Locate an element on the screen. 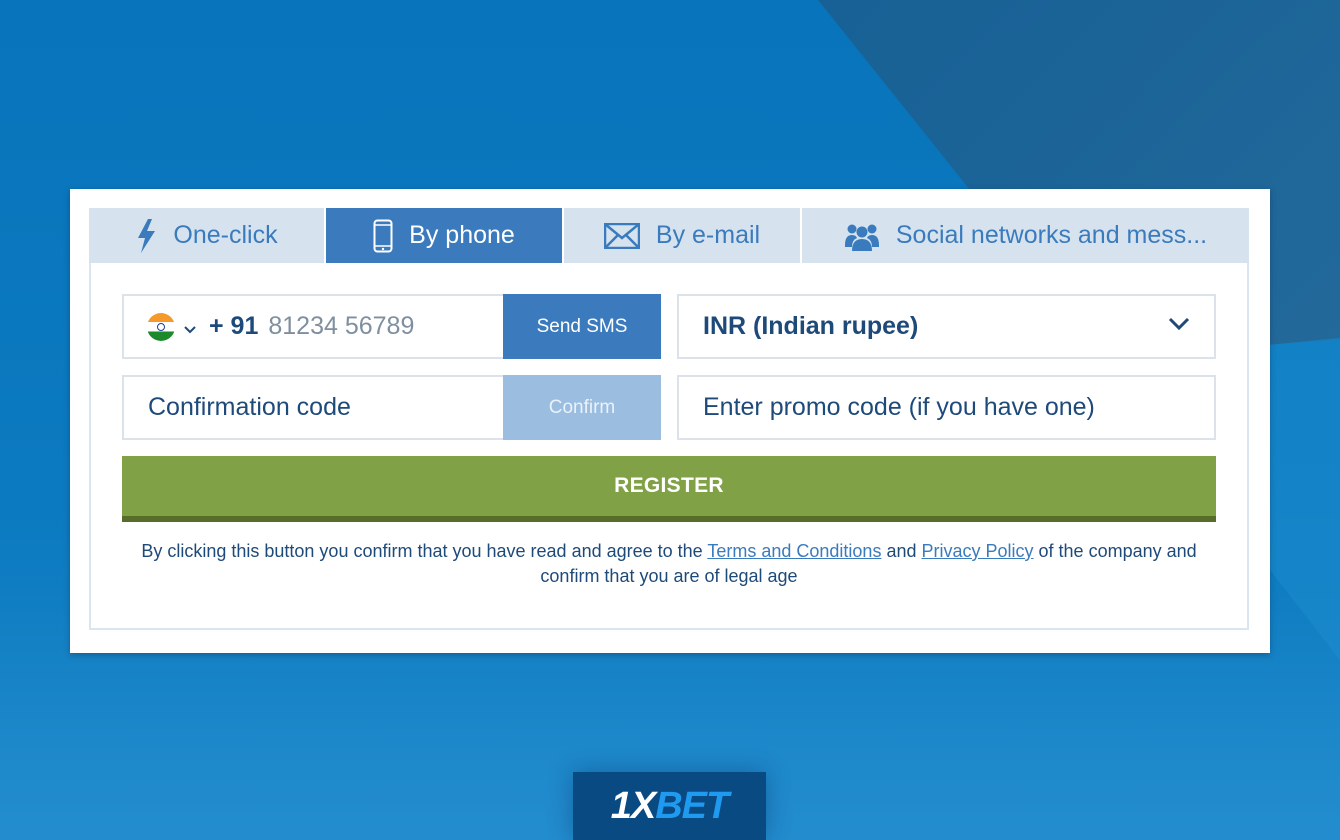 Image resolution: width=1340 pixels, height=840 pixels. users-icon is located at coordinates (862, 236).